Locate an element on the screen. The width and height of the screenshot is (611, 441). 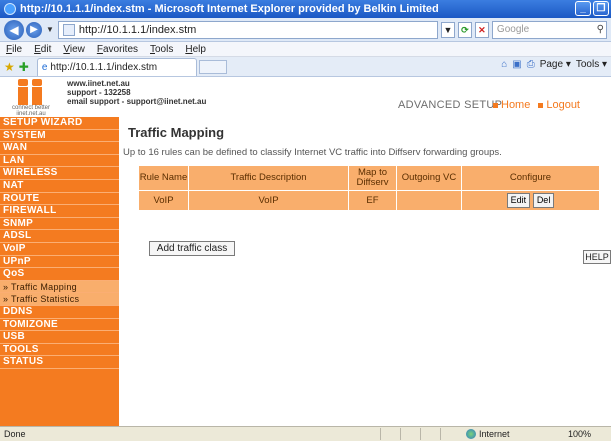
menu-help: Help is located at coordinates (195, 49).